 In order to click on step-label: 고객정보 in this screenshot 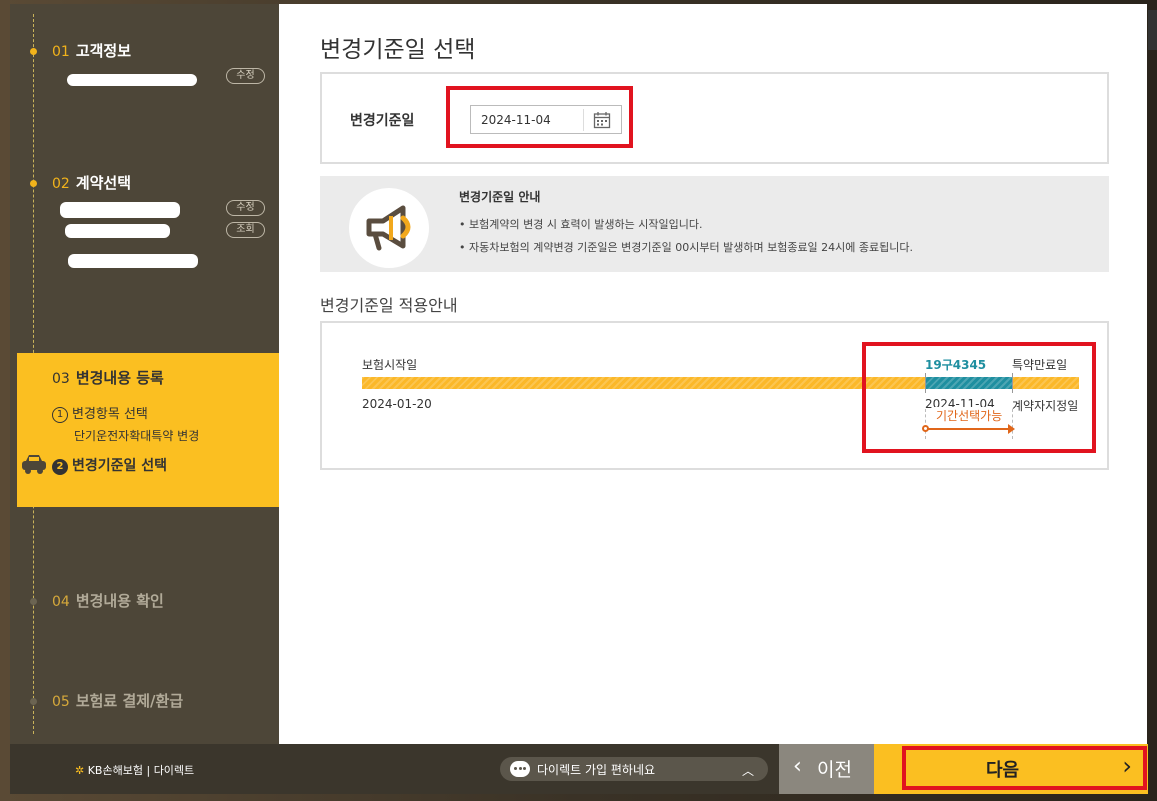, I will do `click(103, 51)`.